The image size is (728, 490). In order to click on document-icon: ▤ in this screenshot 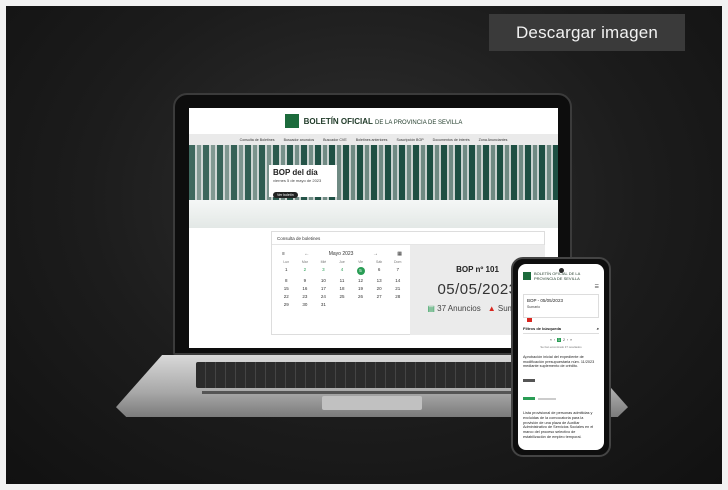, I will do `click(431, 308)`.